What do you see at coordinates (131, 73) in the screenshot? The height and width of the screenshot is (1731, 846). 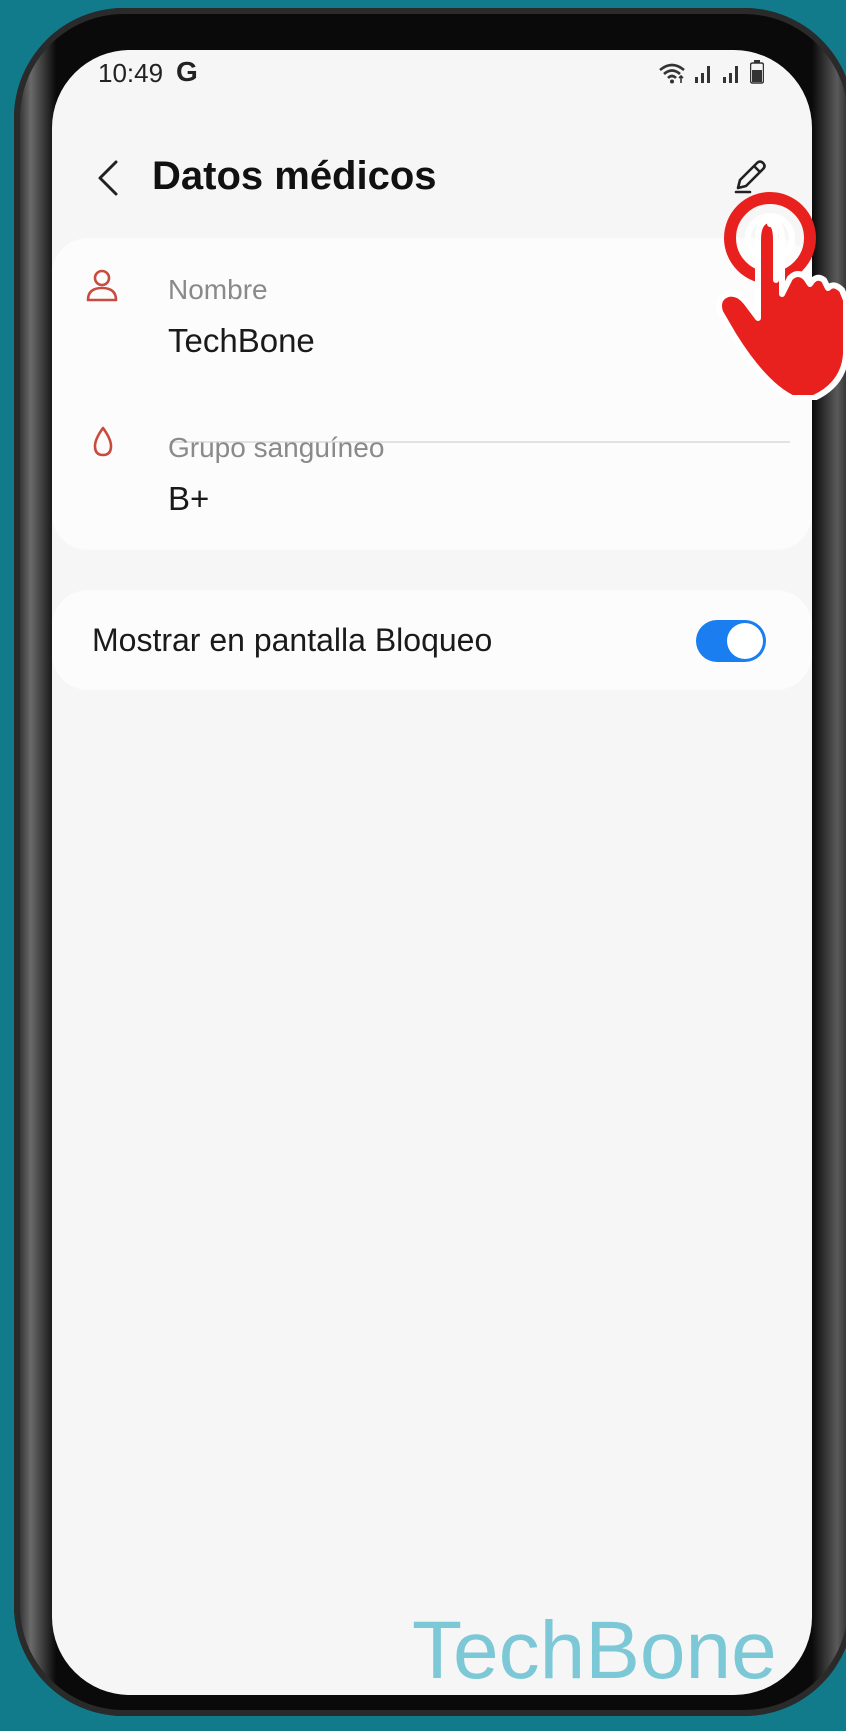 I see `status-time: 10:49` at bounding box center [131, 73].